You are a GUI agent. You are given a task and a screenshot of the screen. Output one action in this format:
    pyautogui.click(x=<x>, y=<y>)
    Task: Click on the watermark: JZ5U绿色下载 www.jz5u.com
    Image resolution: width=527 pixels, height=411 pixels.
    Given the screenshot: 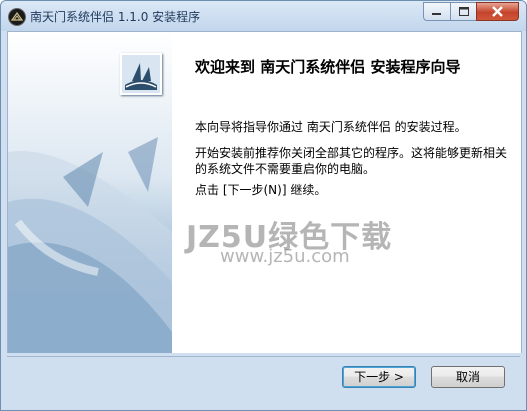 What is the action you would take?
    pyautogui.click(x=289, y=239)
    